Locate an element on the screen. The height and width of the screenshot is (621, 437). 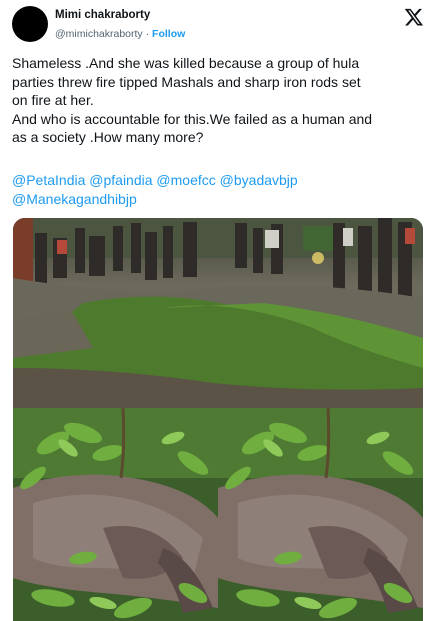
mention-link: @byadavbjp is located at coordinates (259, 180).